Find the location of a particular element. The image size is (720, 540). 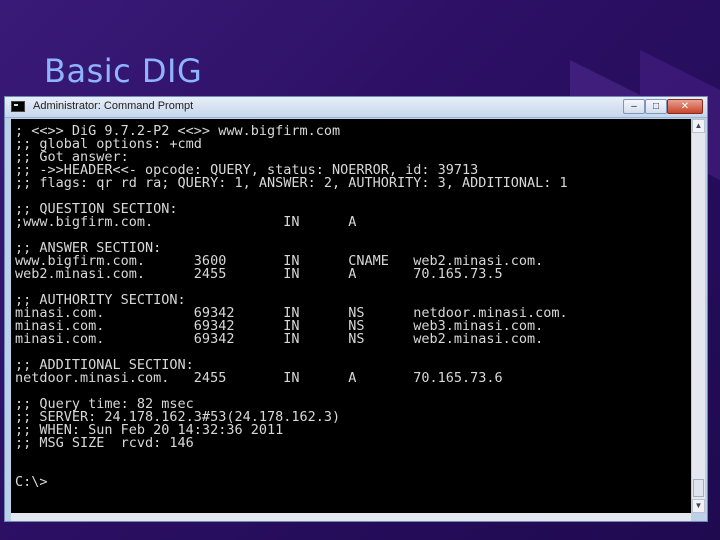

window-title: Administrator: Command Prompt is located at coordinates (113, 106).